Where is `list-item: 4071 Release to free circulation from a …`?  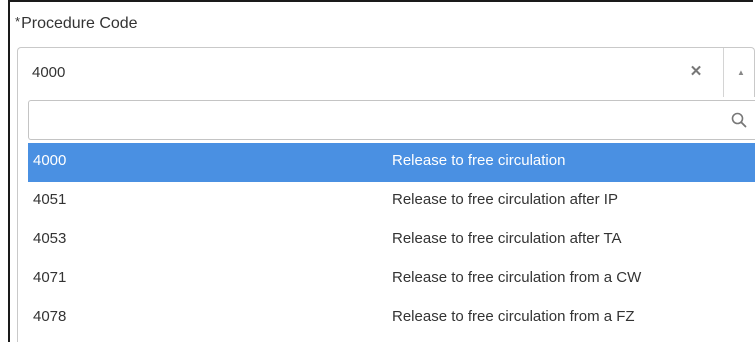 list-item: 4071 Release to free circulation from a … is located at coordinates (391, 279).